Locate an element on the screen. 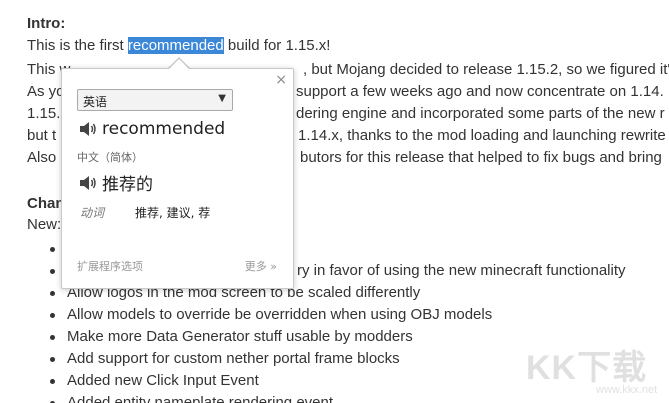  translation-row: 推荐的 is located at coordinates (116, 182).